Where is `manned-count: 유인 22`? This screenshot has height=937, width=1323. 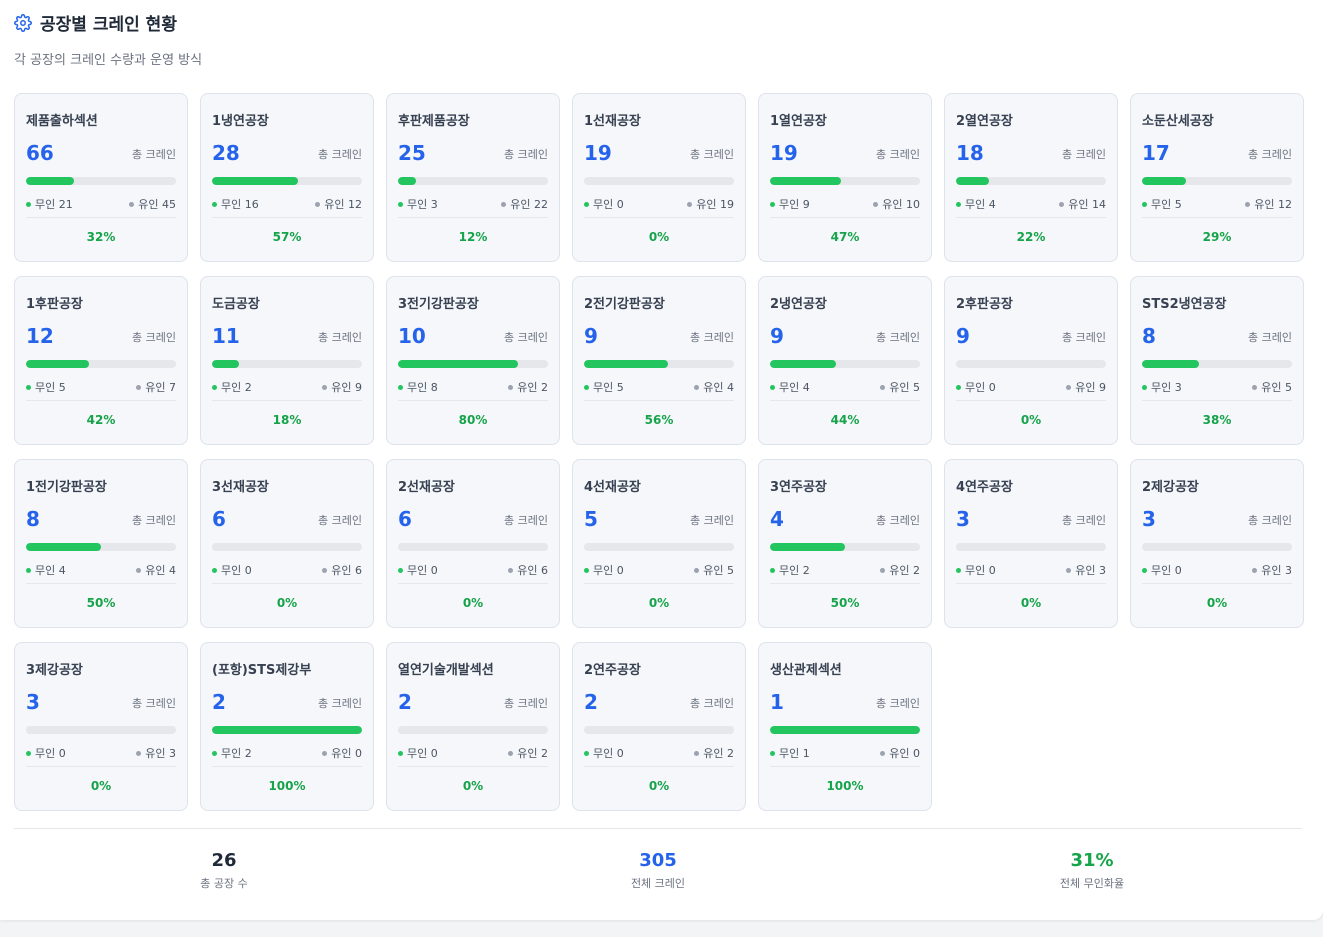
manned-count: 유인 22 is located at coordinates (524, 204).